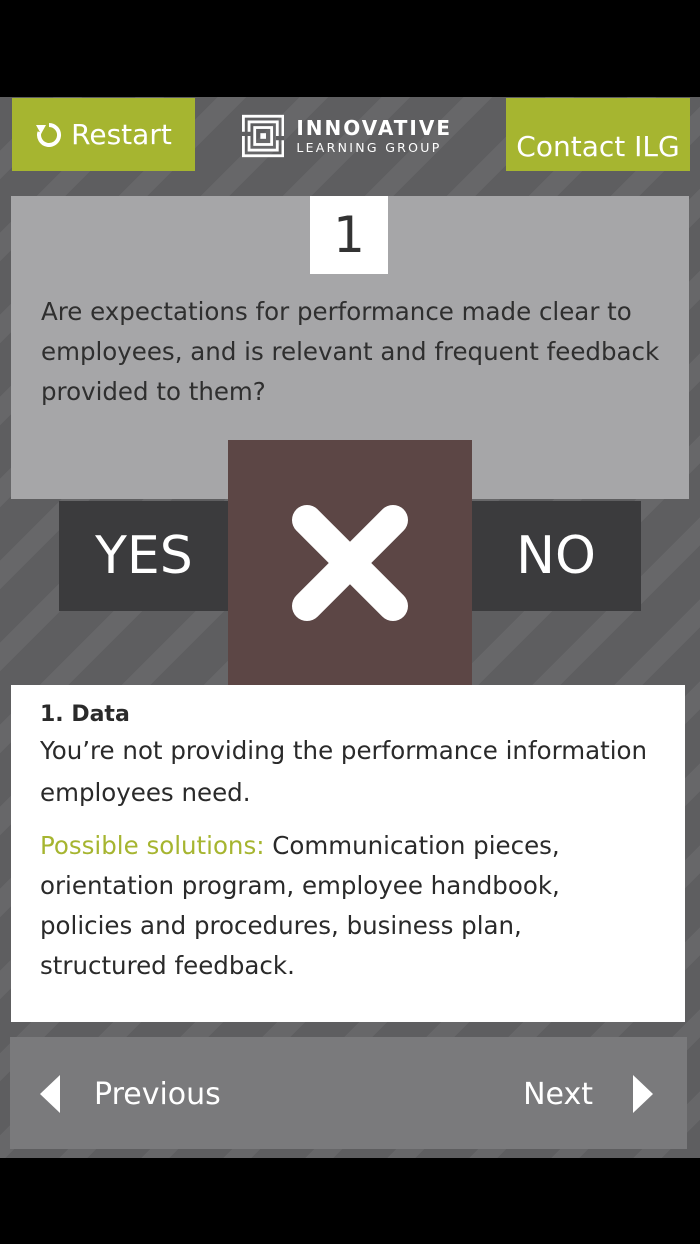 This screenshot has width=700, height=1244. I want to click on solutions-label: Possible solutions:, so click(152, 845).